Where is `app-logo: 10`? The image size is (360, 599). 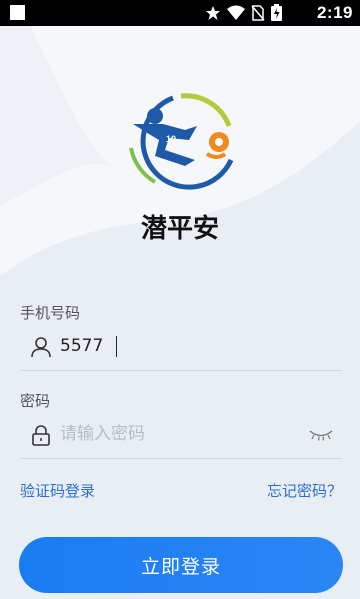
app-logo: 10 is located at coordinates (181, 141).